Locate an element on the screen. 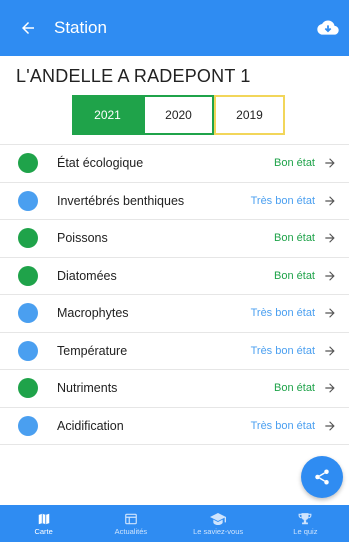 This screenshot has width=349, height=542. indicator-label: Invertébrés benthiques is located at coordinates (121, 200).